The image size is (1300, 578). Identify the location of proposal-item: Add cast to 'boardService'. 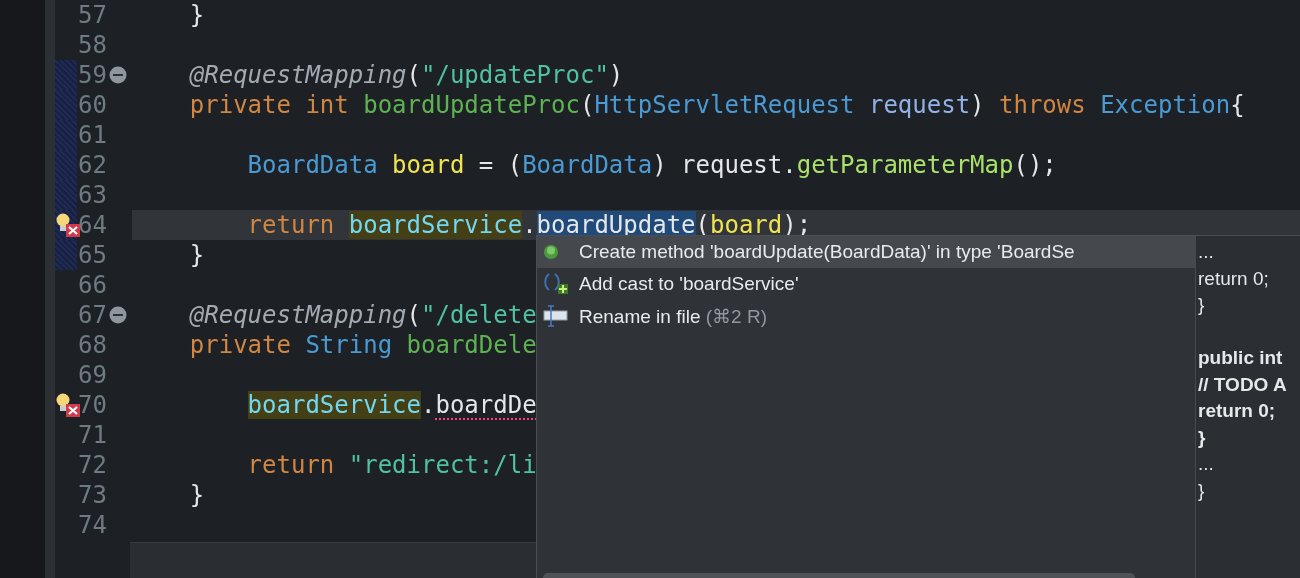
(866, 284).